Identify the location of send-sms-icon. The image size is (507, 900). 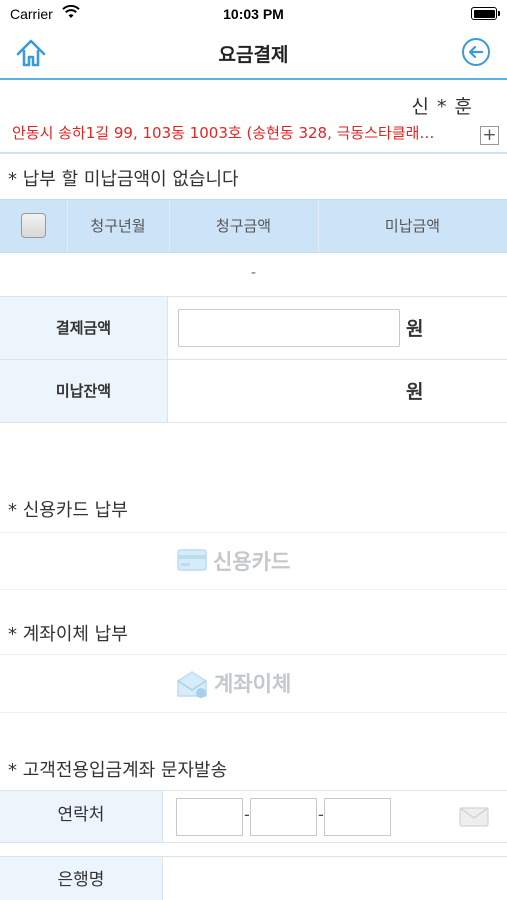
(474, 817).